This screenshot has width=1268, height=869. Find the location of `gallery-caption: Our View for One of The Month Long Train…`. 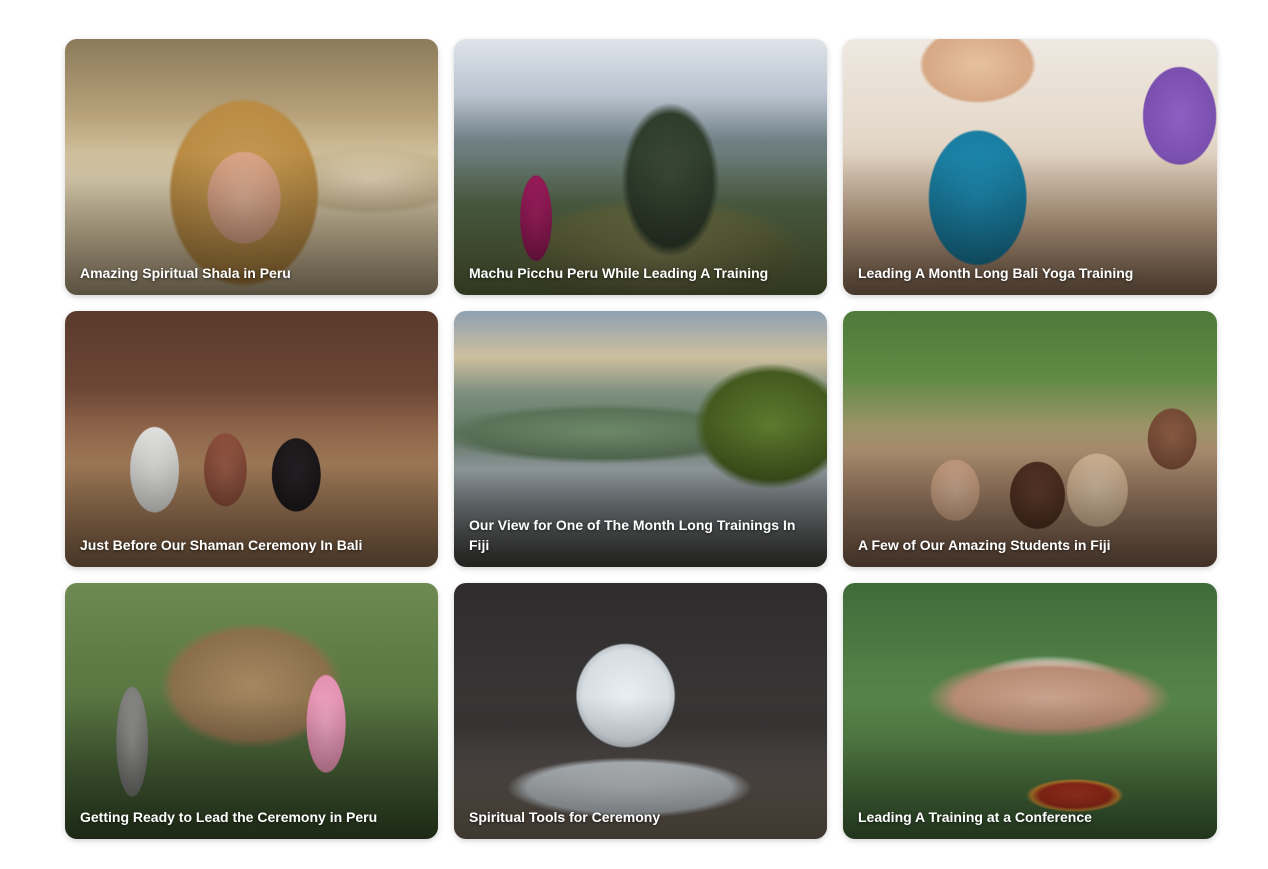

gallery-caption: Our View for One of The Month Long Train… is located at coordinates (632, 535).